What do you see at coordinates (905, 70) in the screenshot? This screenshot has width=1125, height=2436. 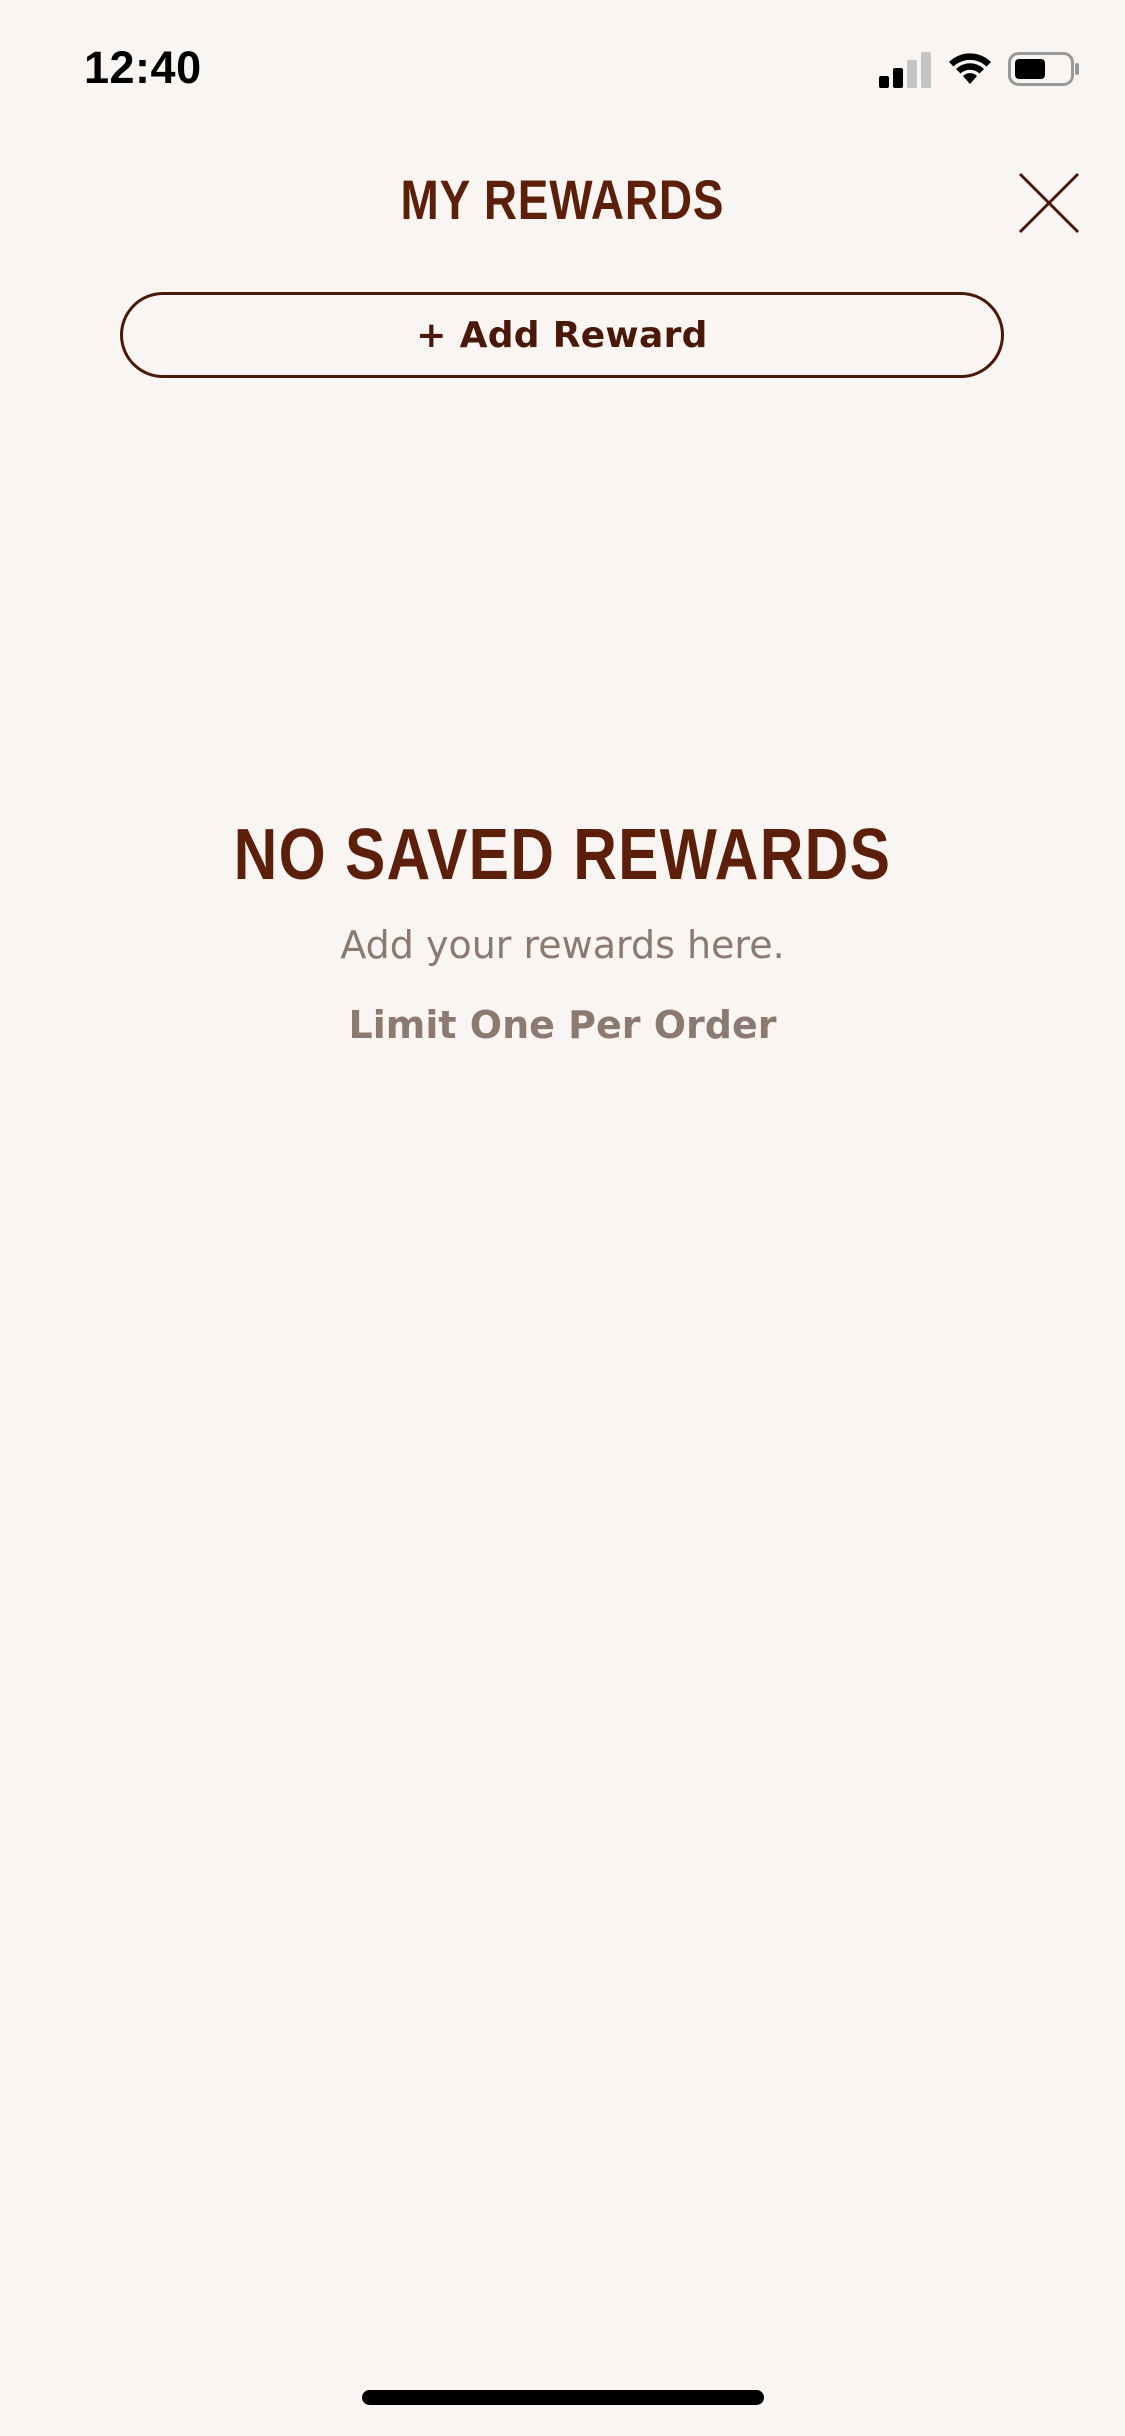 I see `cellular-signal-icon` at bounding box center [905, 70].